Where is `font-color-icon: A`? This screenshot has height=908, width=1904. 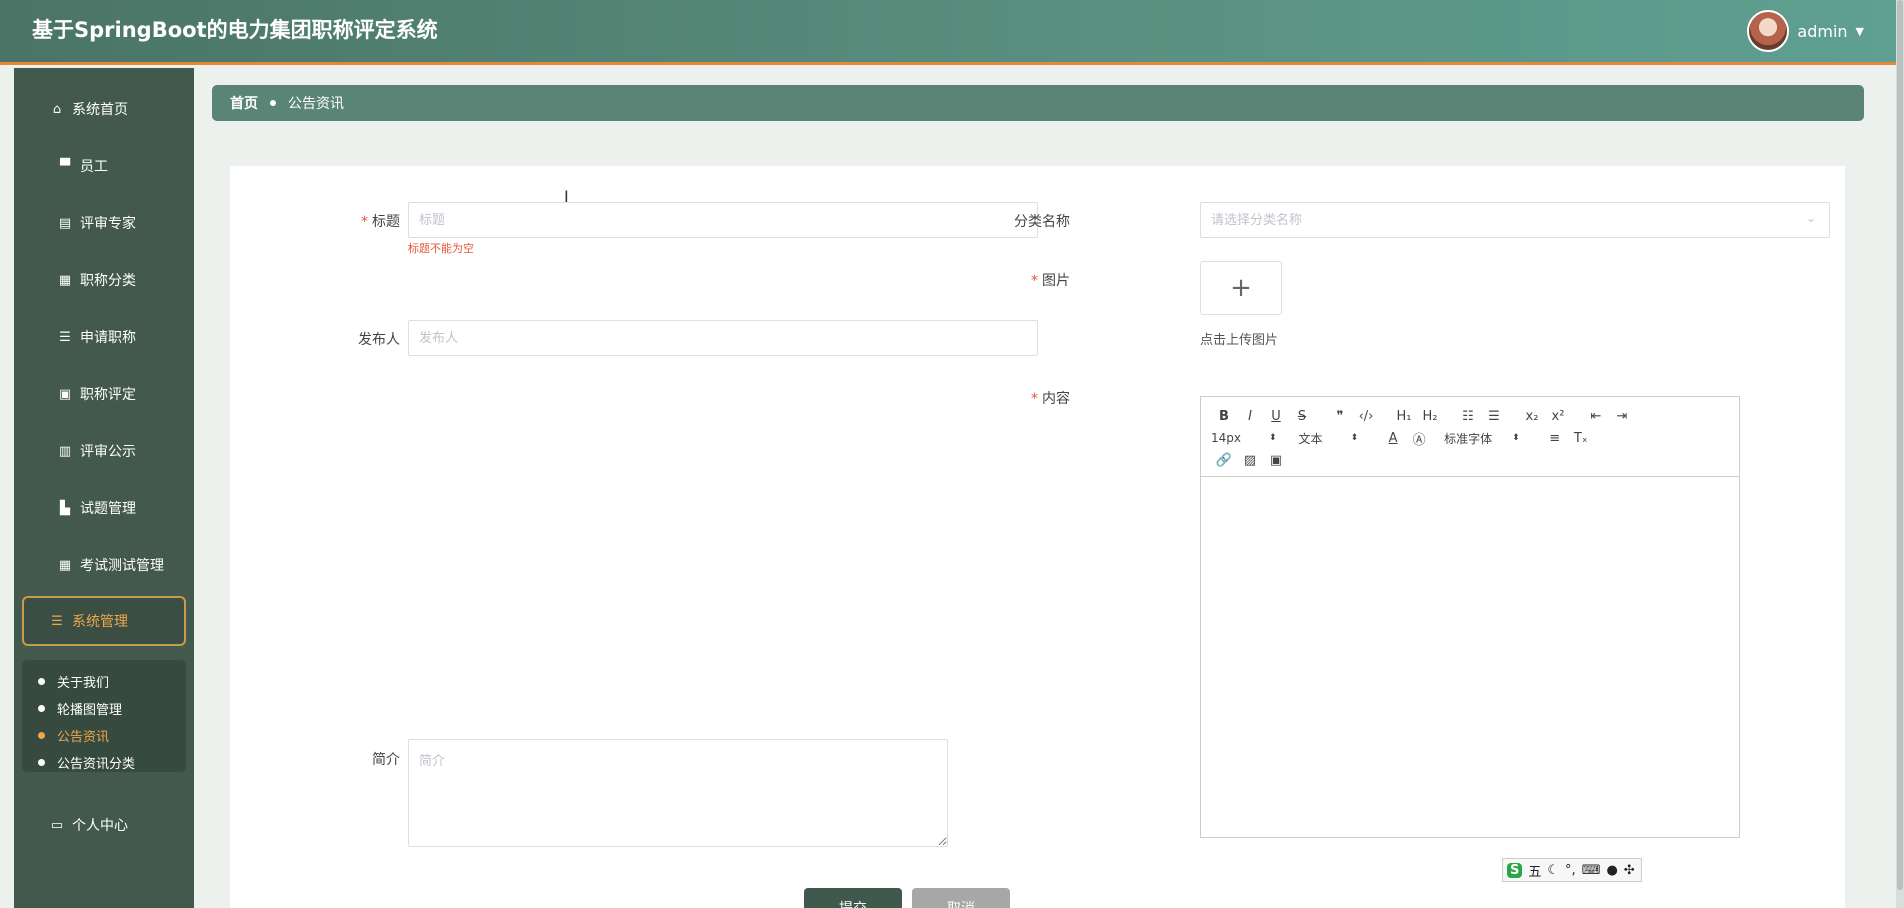
font-color-icon: A is located at coordinates (1393, 438).